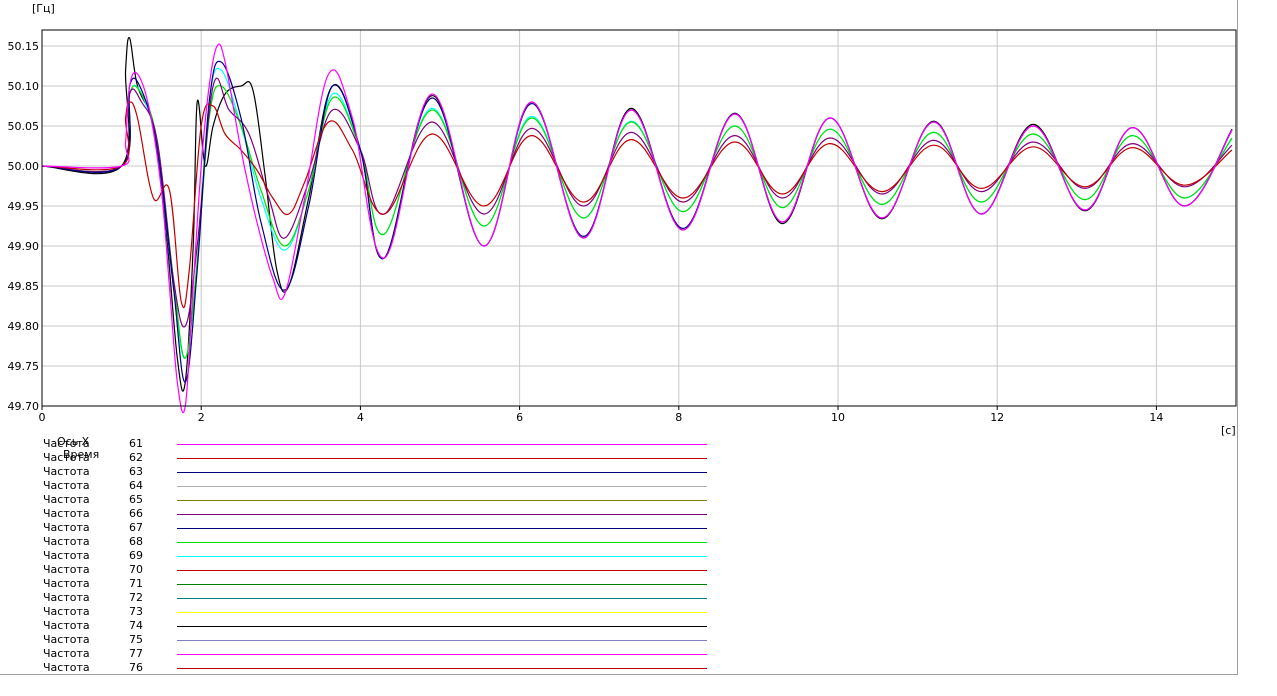 Image resolution: width=1277 pixels, height=696 pixels. What do you see at coordinates (136, 555) in the screenshot?
I see `legend-item-id: 69` at bounding box center [136, 555].